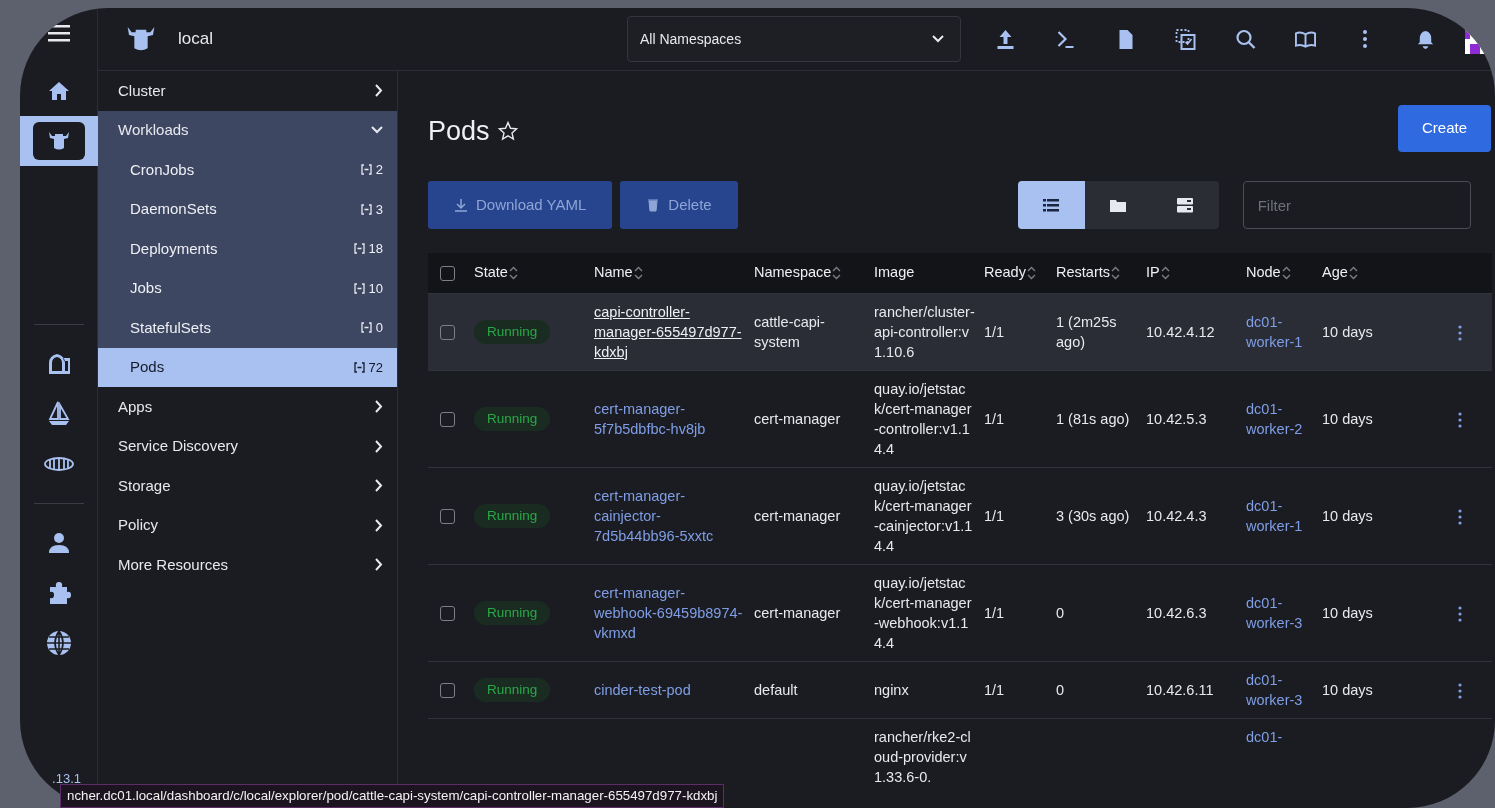 The image size is (1495, 808). Describe the element at coordinates (618, 271) in the screenshot. I see `column-header: Name` at that location.